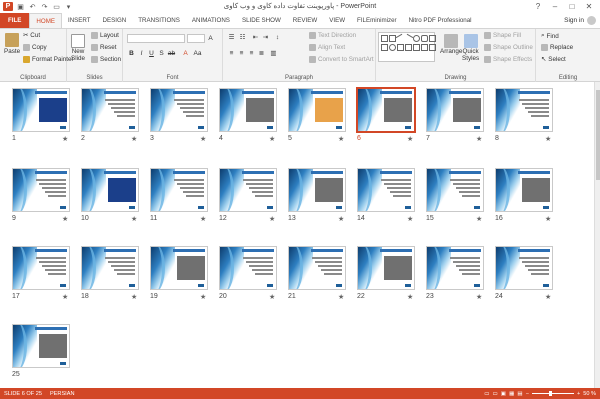 This screenshot has height=399, width=600. Describe the element at coordinates (377, 20) in the screenshot. I see `tab-fileminimizer: FILEminimizer` at that location.